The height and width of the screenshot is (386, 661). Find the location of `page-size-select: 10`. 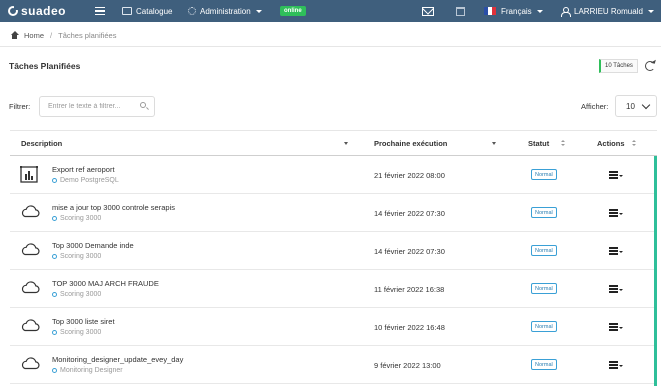

page-size-select: 10 is located at coordinates (636, 106).